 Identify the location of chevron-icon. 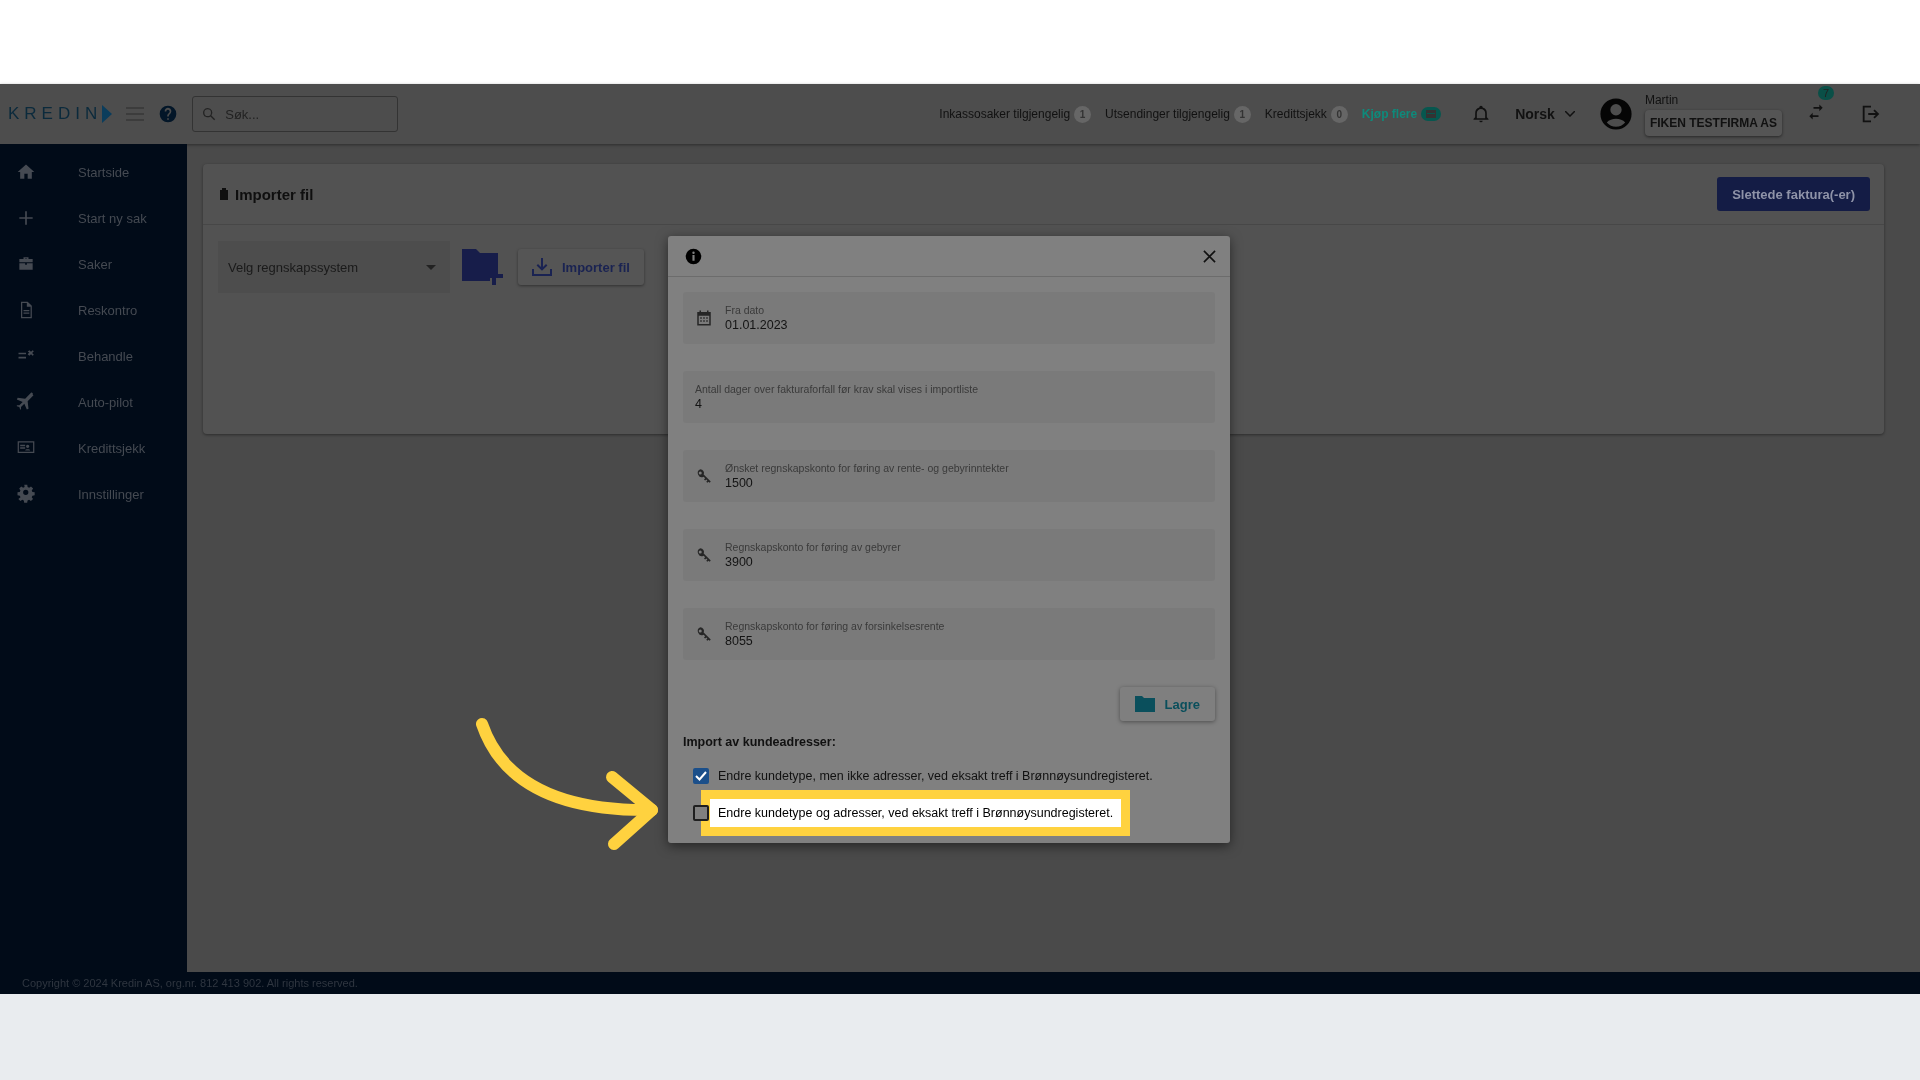
(1569, 114).